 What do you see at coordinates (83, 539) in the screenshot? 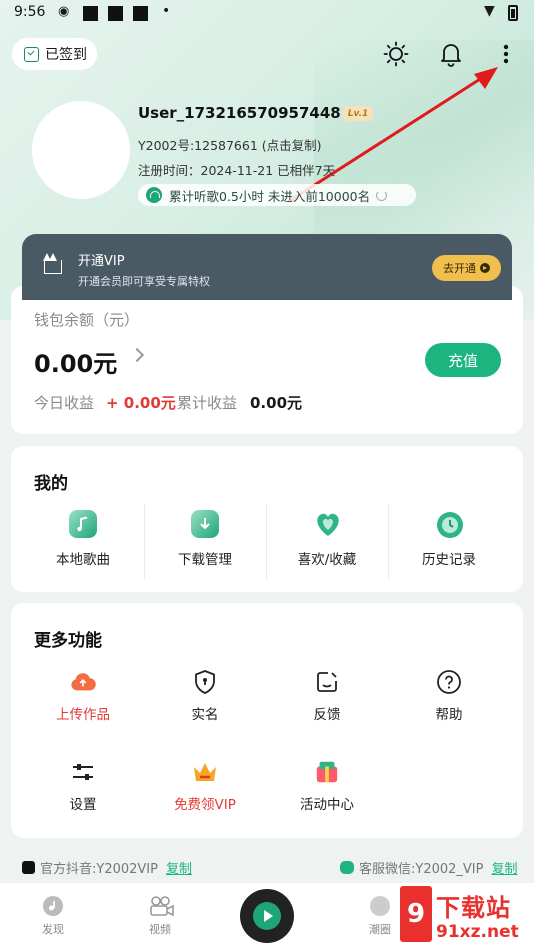
I see `mine-item-local: 本地歌曲` at bounding box center [83, 539].